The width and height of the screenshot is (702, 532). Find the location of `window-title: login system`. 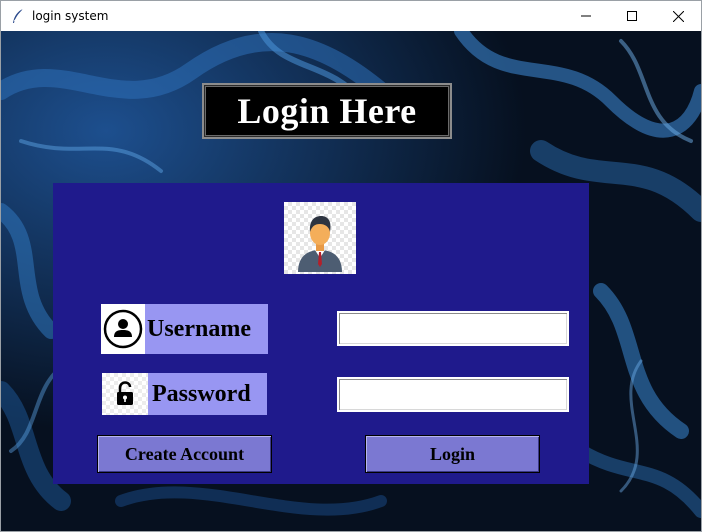

window-title: login system is located at coordinates (70, 16).